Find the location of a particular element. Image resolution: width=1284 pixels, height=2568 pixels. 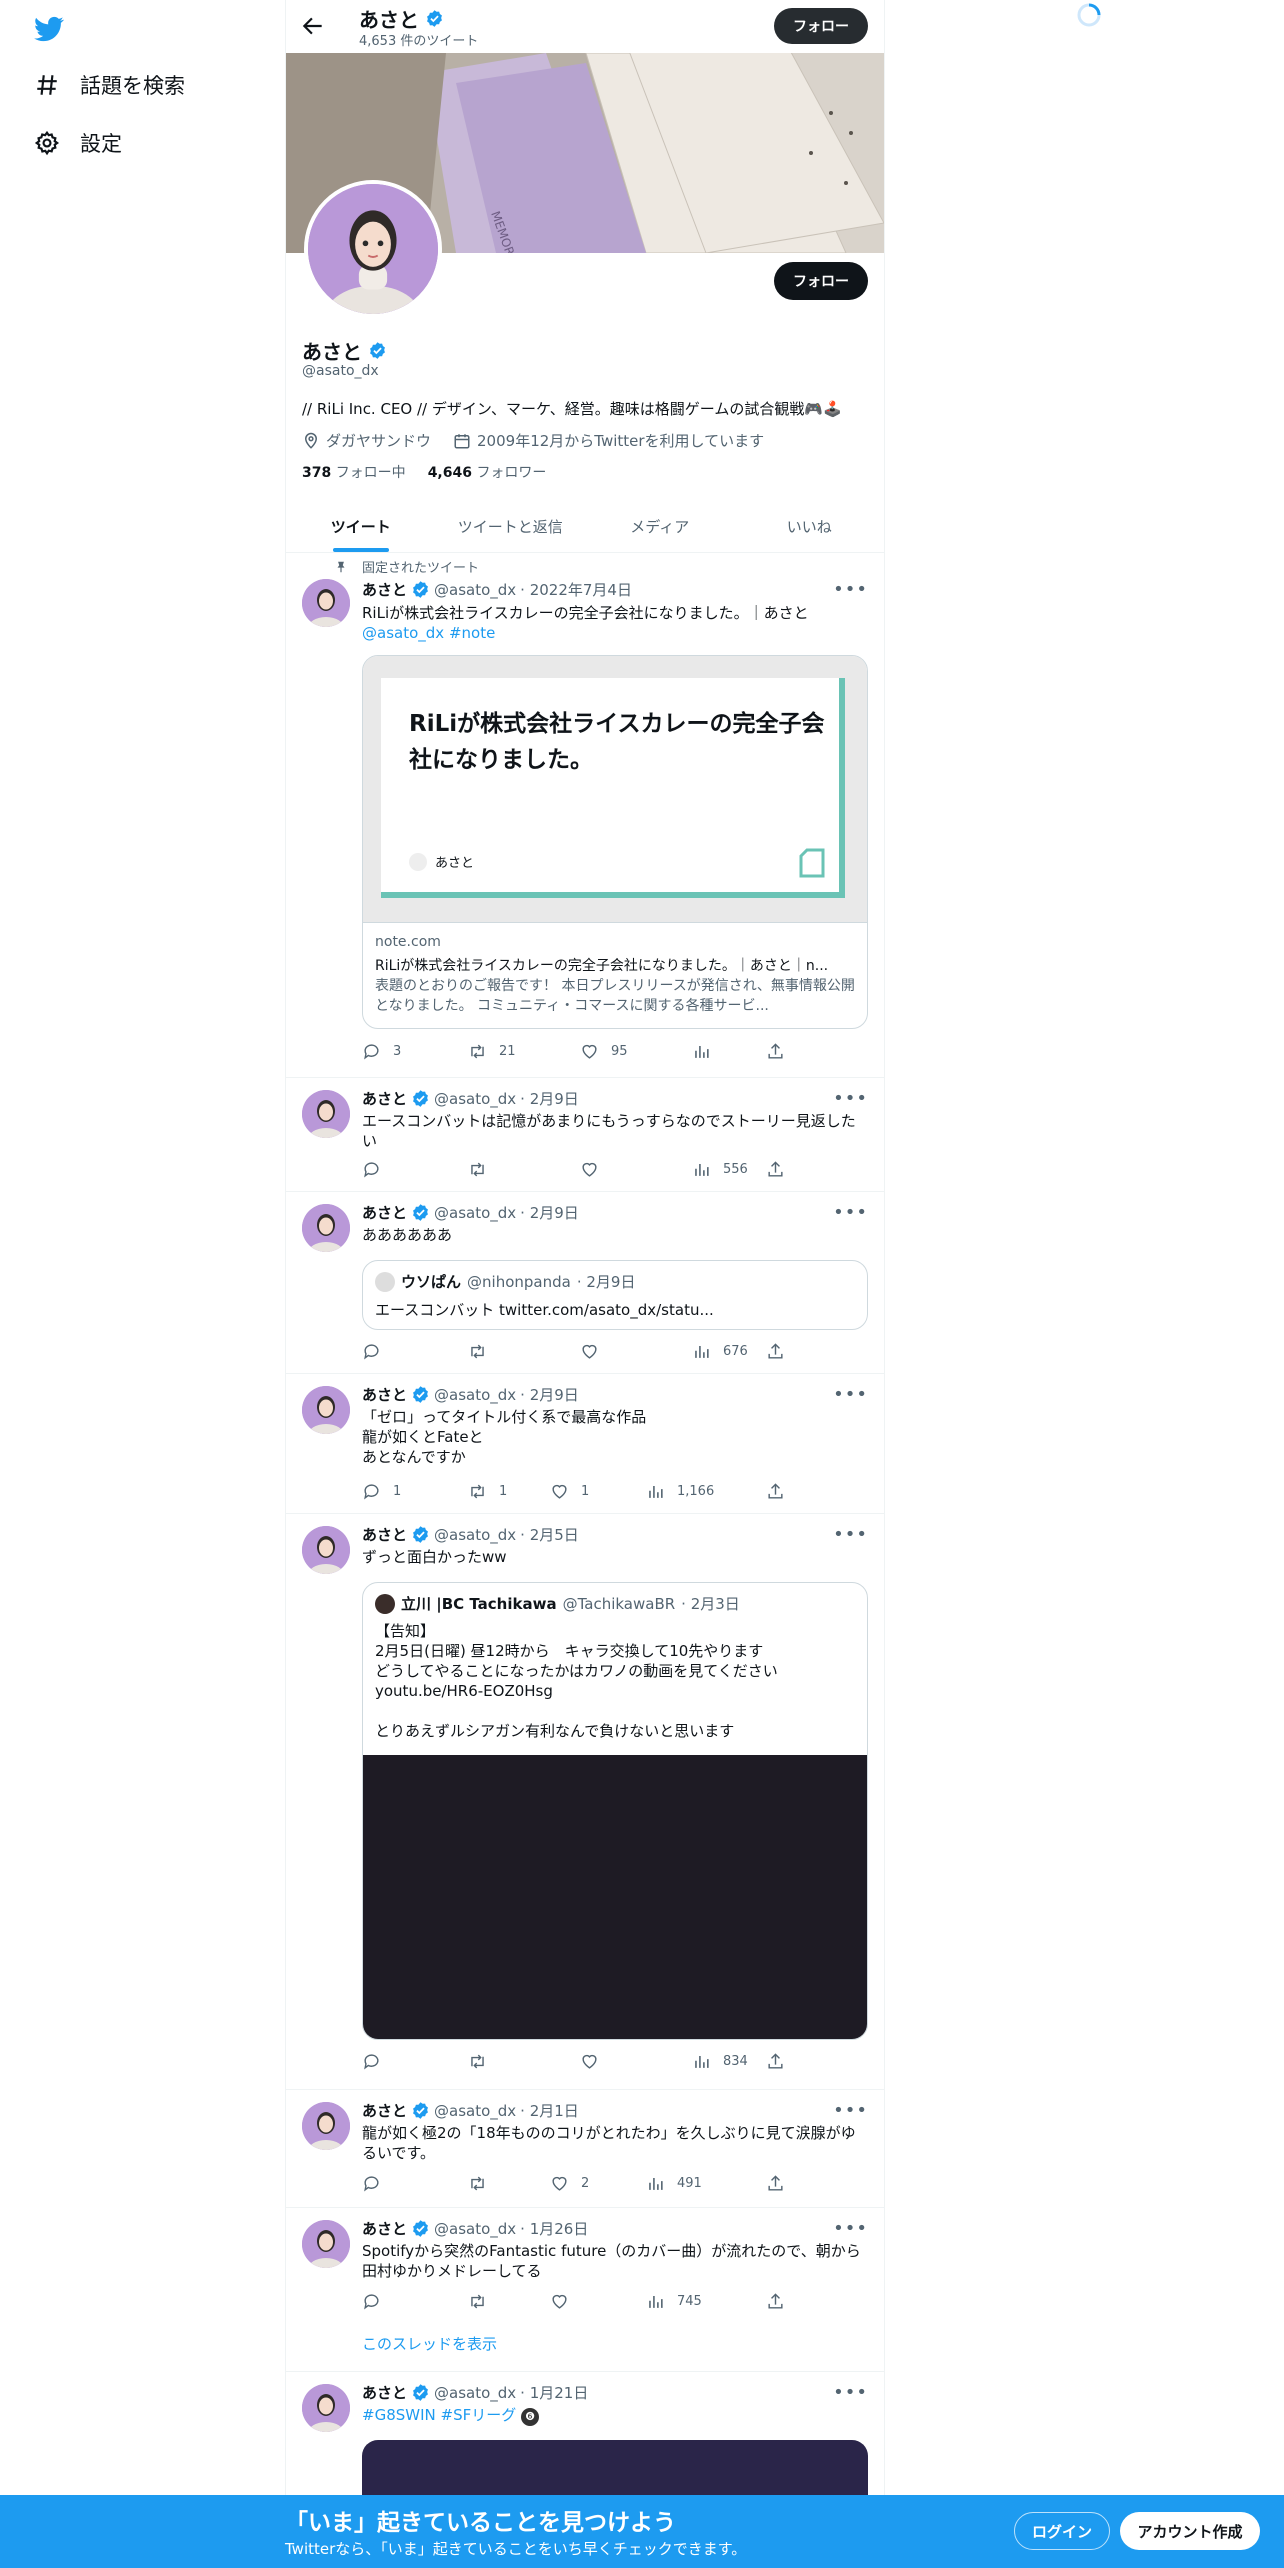

reply-button: 1 is located at coordinates (381, 1491).